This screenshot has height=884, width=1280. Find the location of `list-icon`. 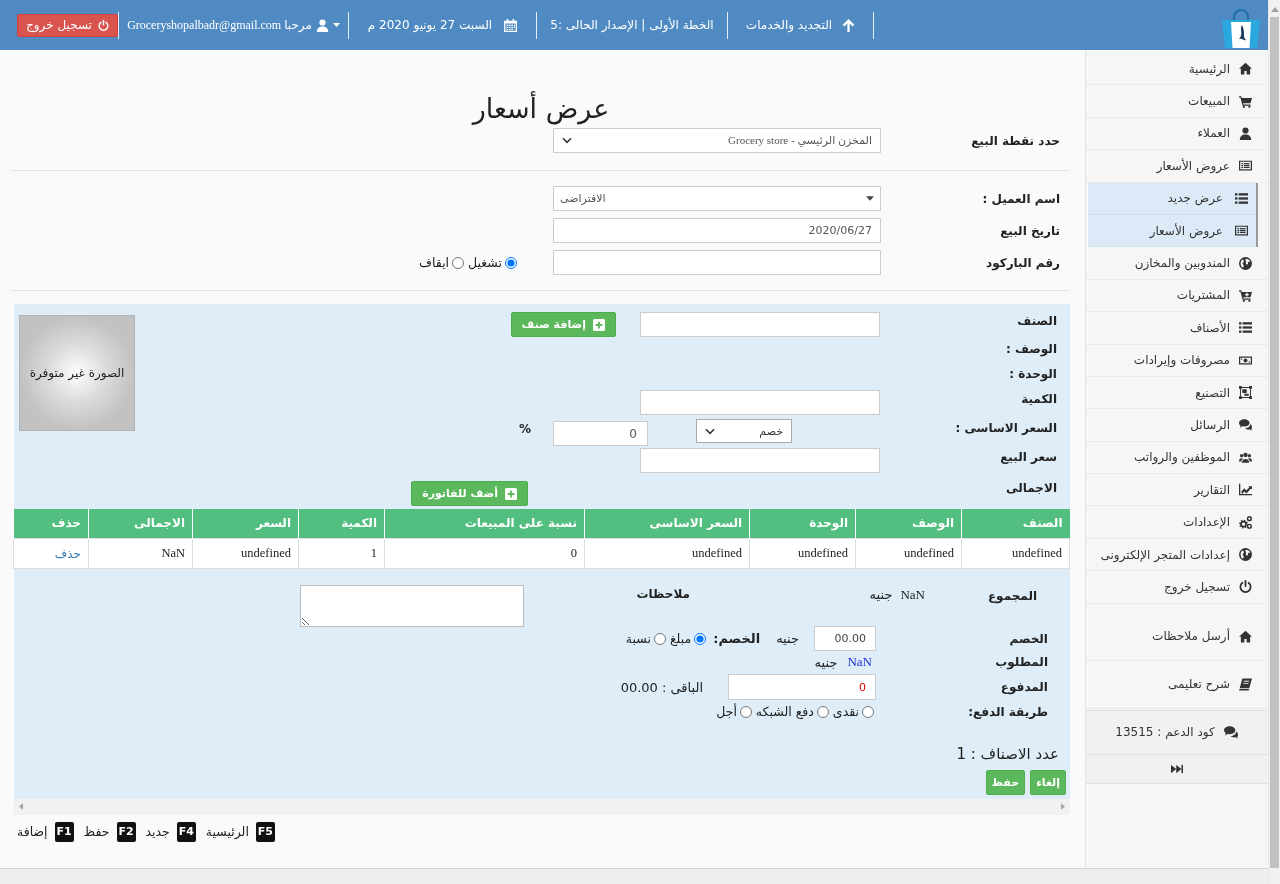

list-icon is located at coordinates (1241, 198).